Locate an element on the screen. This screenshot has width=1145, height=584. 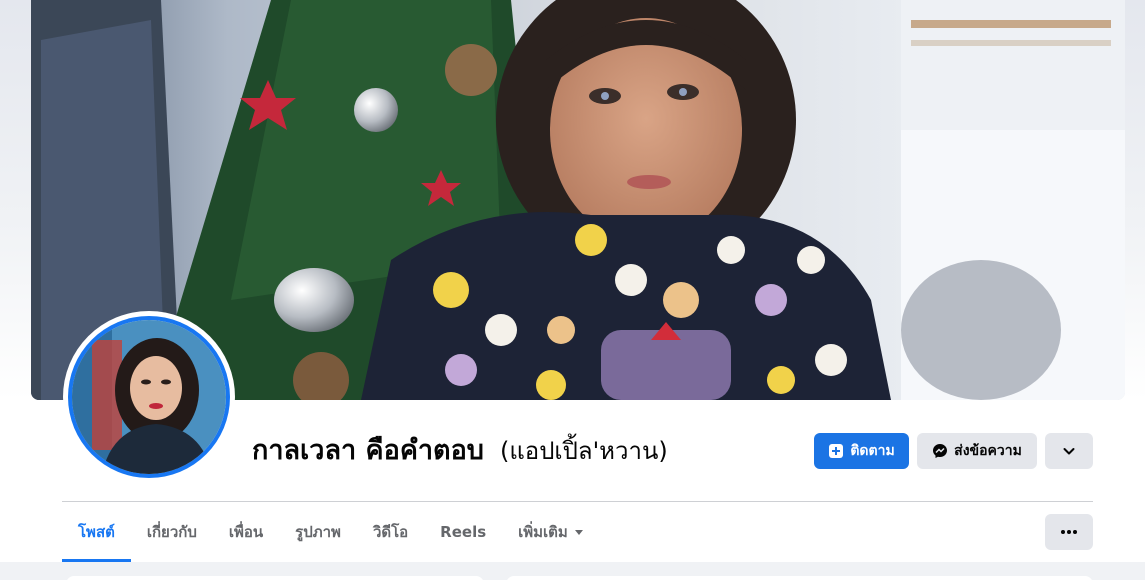
avatar-border is located at coordinates (149, 397).